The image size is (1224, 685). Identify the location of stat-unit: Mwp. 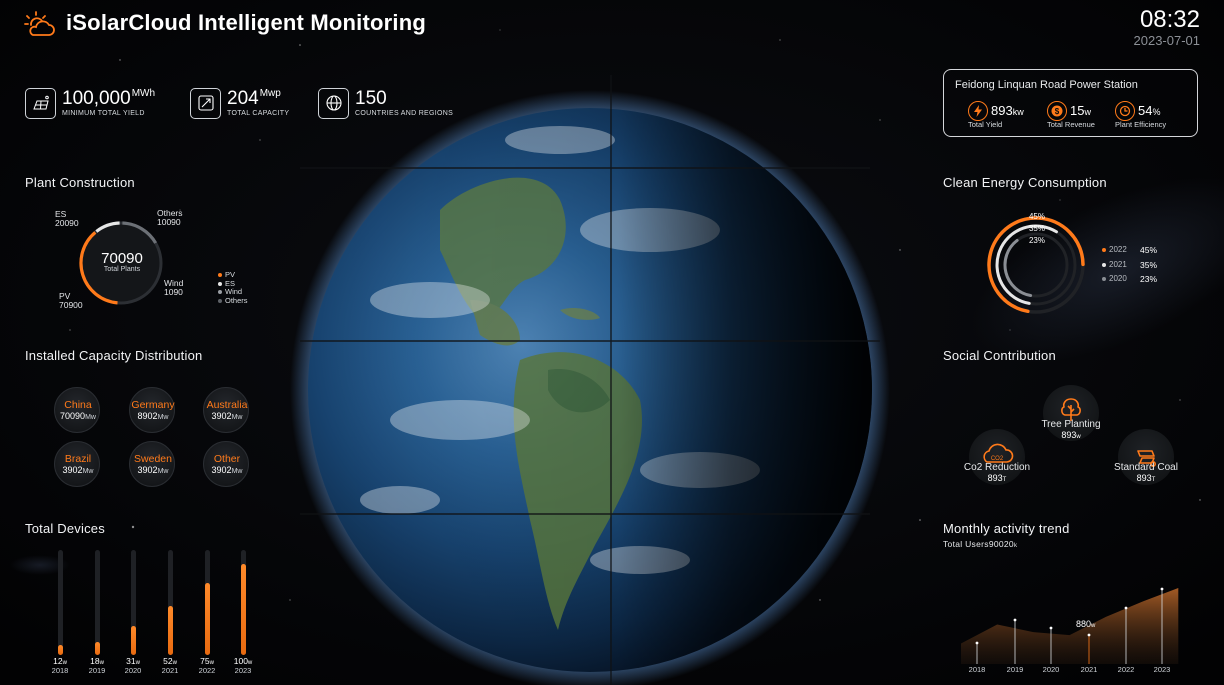
(270, 93).